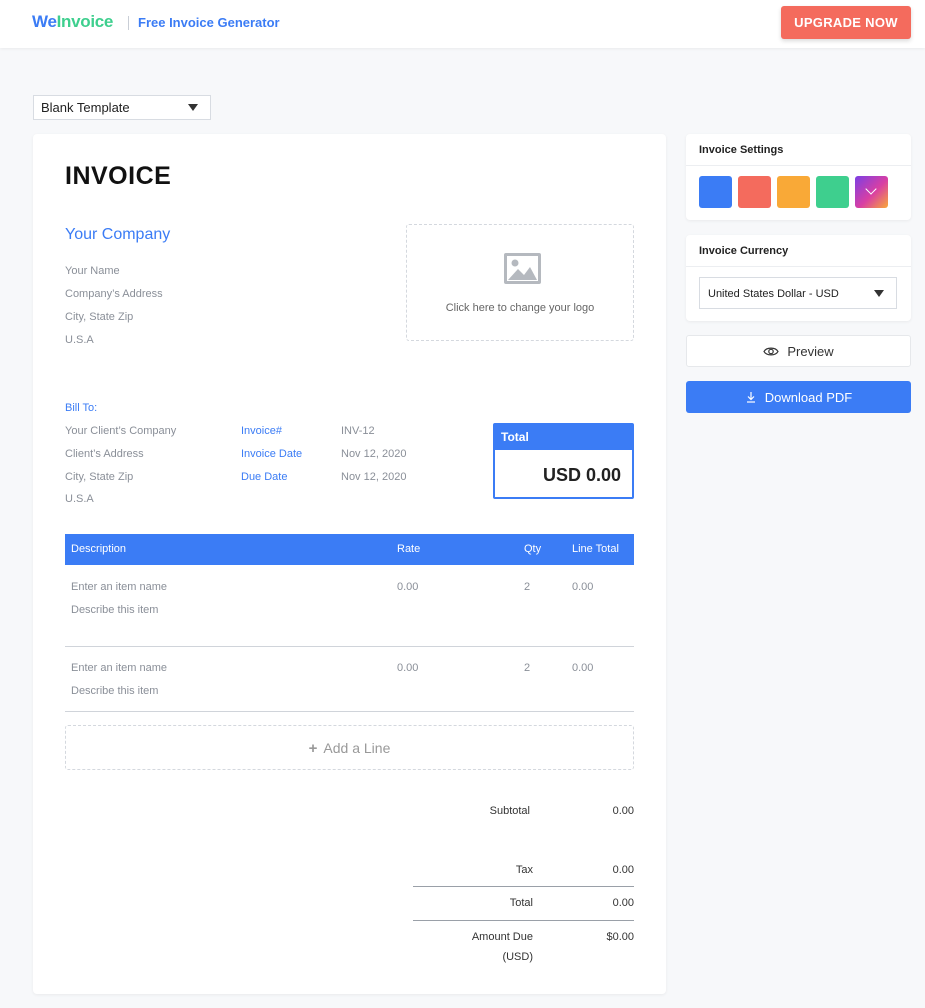 This screenshot has height=1008, width=925. What do you see at coordinates (563, 437) in the screenshot?
I see `total-box-label: Total` at bounding box center [563, 437].